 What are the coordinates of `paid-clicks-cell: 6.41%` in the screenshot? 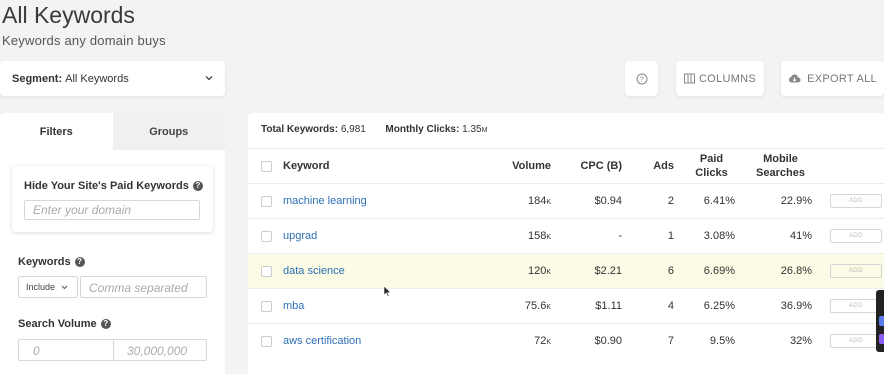 It's located at (704, 201).